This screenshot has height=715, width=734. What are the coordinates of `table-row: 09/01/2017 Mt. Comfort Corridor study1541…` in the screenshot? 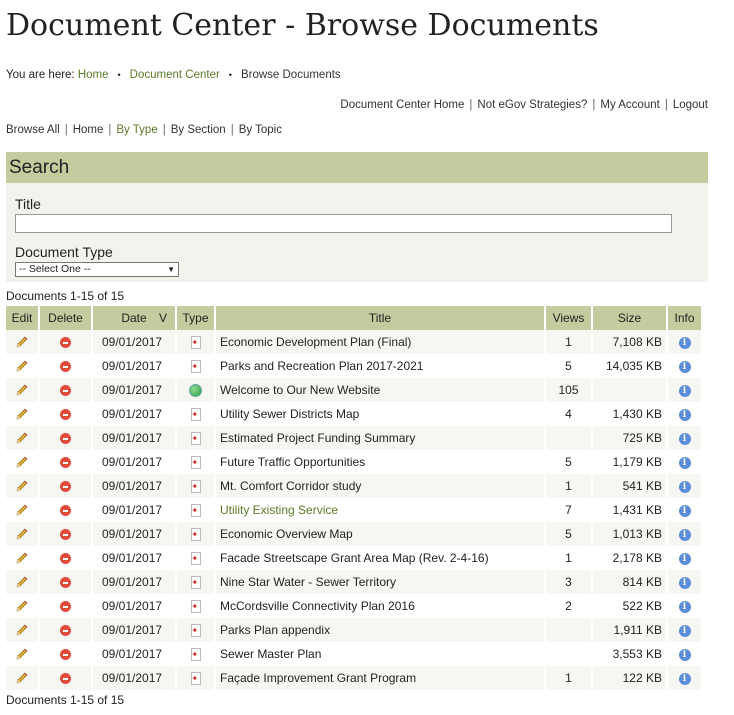 It's located at (353, 486).